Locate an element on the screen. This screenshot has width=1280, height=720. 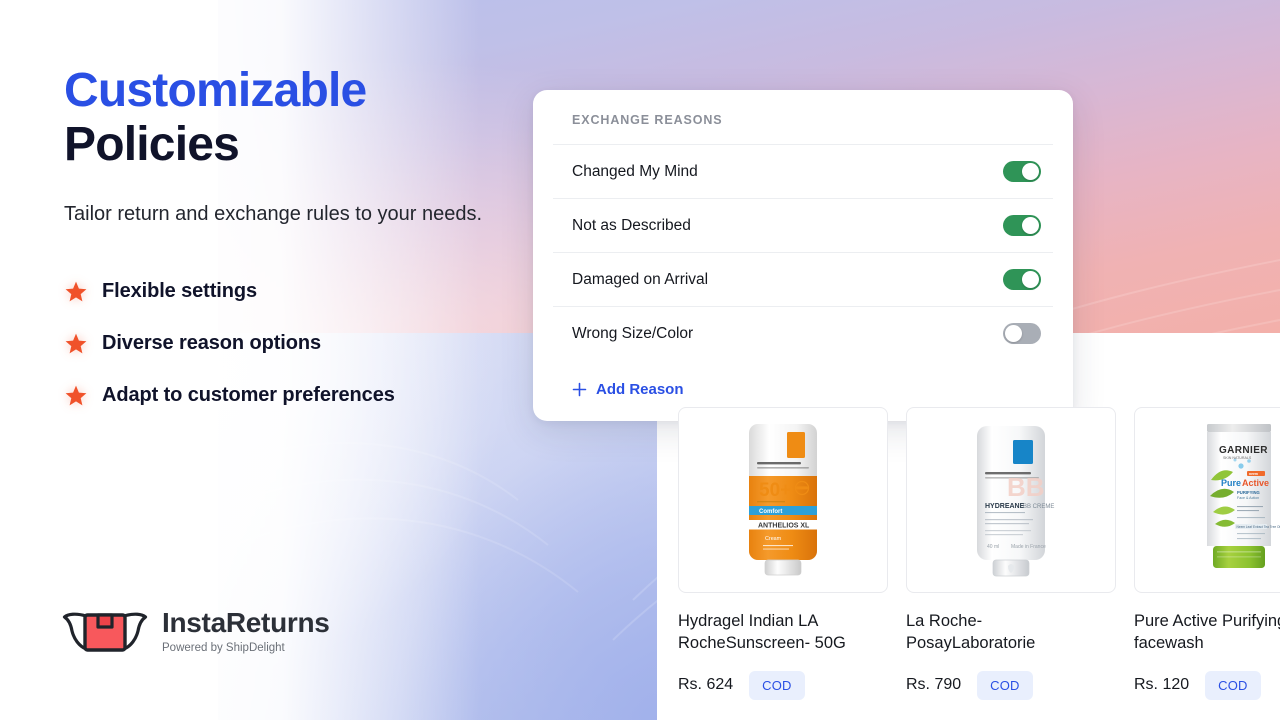
brand-name: InstaReturns is located at coordinates (246, 623).